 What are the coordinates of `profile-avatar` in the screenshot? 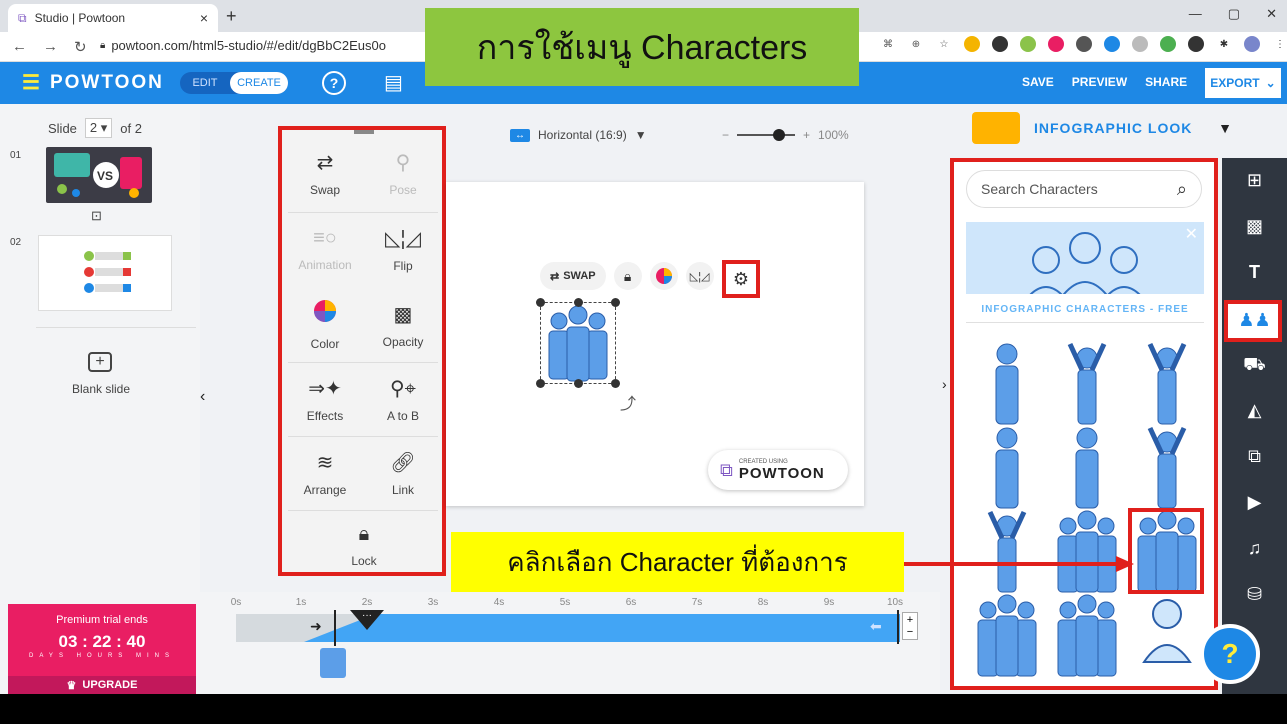 It's located at (1252, 44).